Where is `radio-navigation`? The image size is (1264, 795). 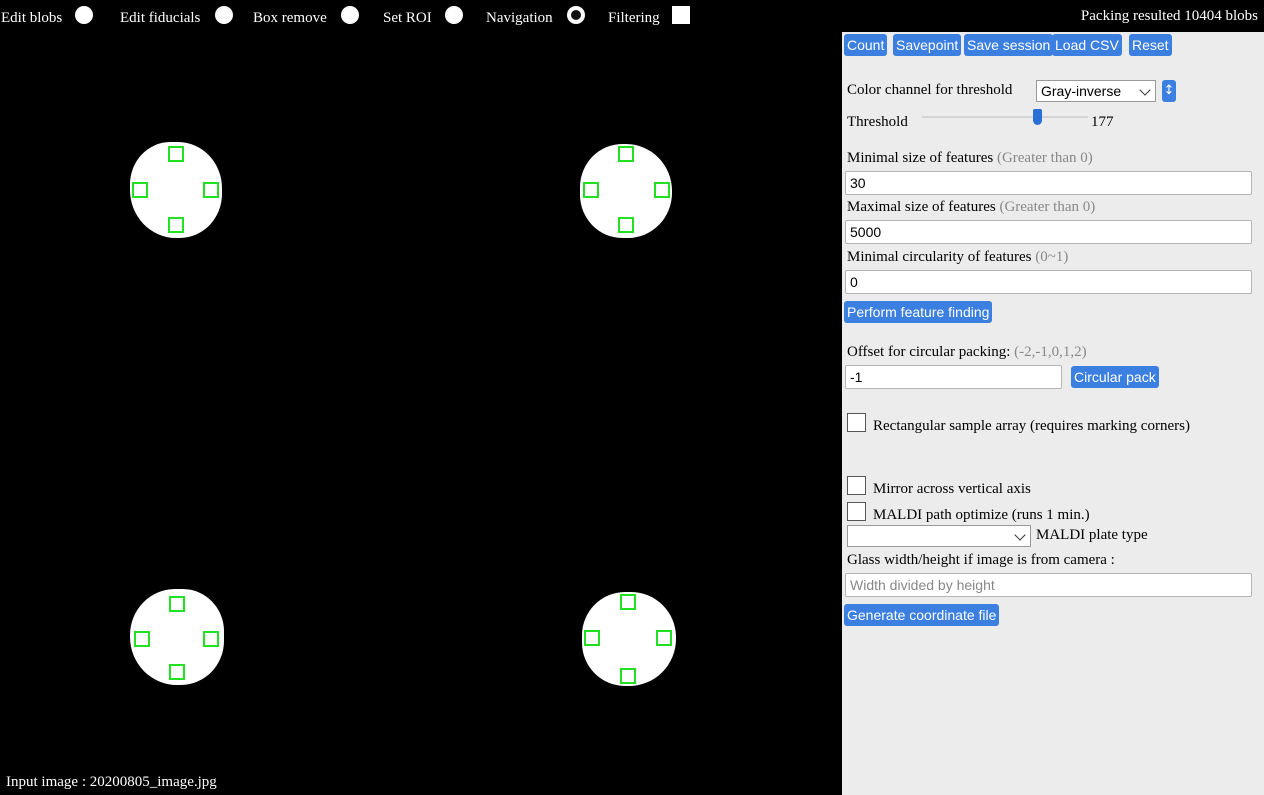 radio-navigation is located at coordinates (576, 15).